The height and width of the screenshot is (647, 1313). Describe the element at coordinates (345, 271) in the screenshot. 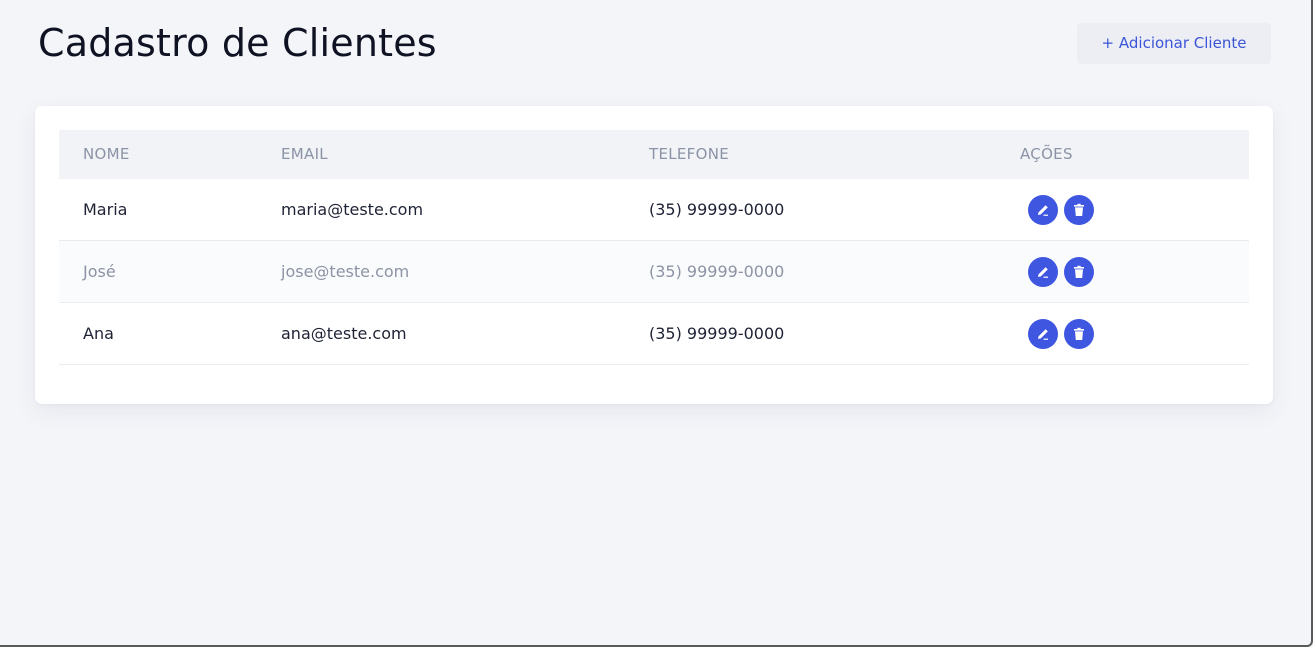

I see `cell-email: jose@teste.com` at that location.